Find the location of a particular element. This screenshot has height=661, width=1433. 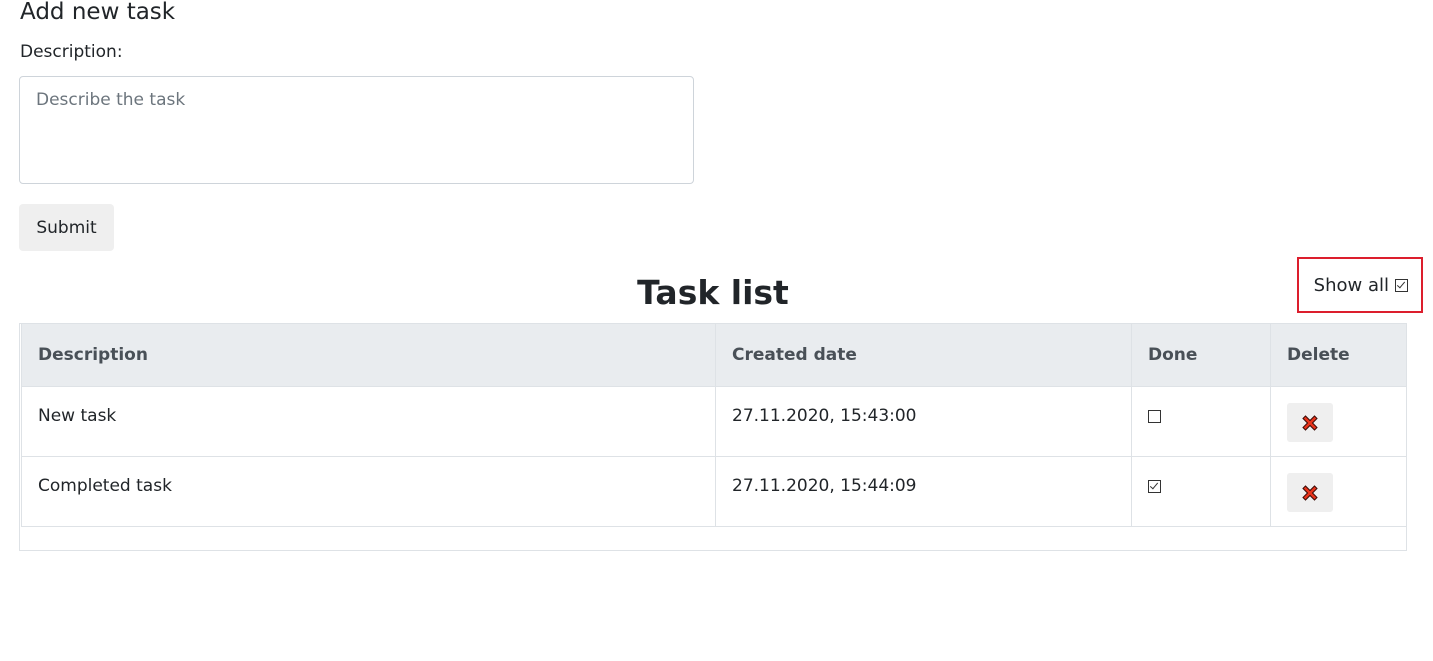

show-all-checkbox is located at coordinates (1401, 285).